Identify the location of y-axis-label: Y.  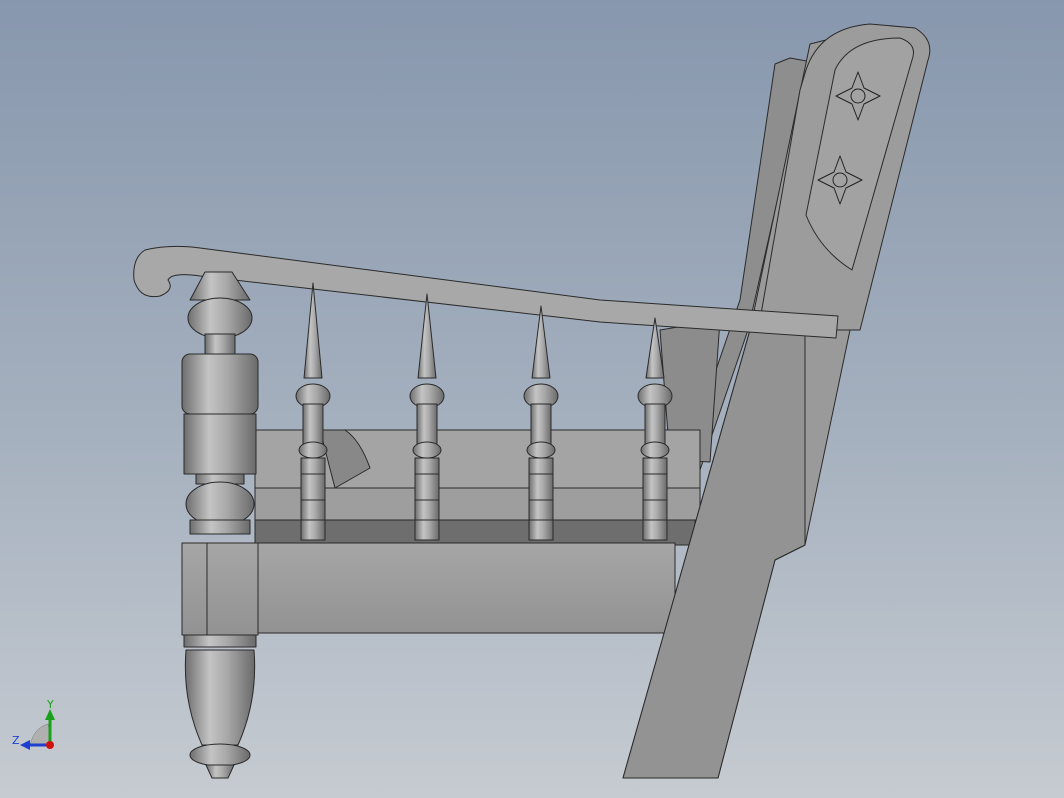
(50, 704).